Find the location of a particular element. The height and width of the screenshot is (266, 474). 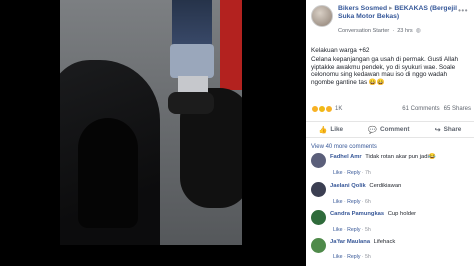

commenter-name: Candra Pamungkas is located at coordinates (357, 214).